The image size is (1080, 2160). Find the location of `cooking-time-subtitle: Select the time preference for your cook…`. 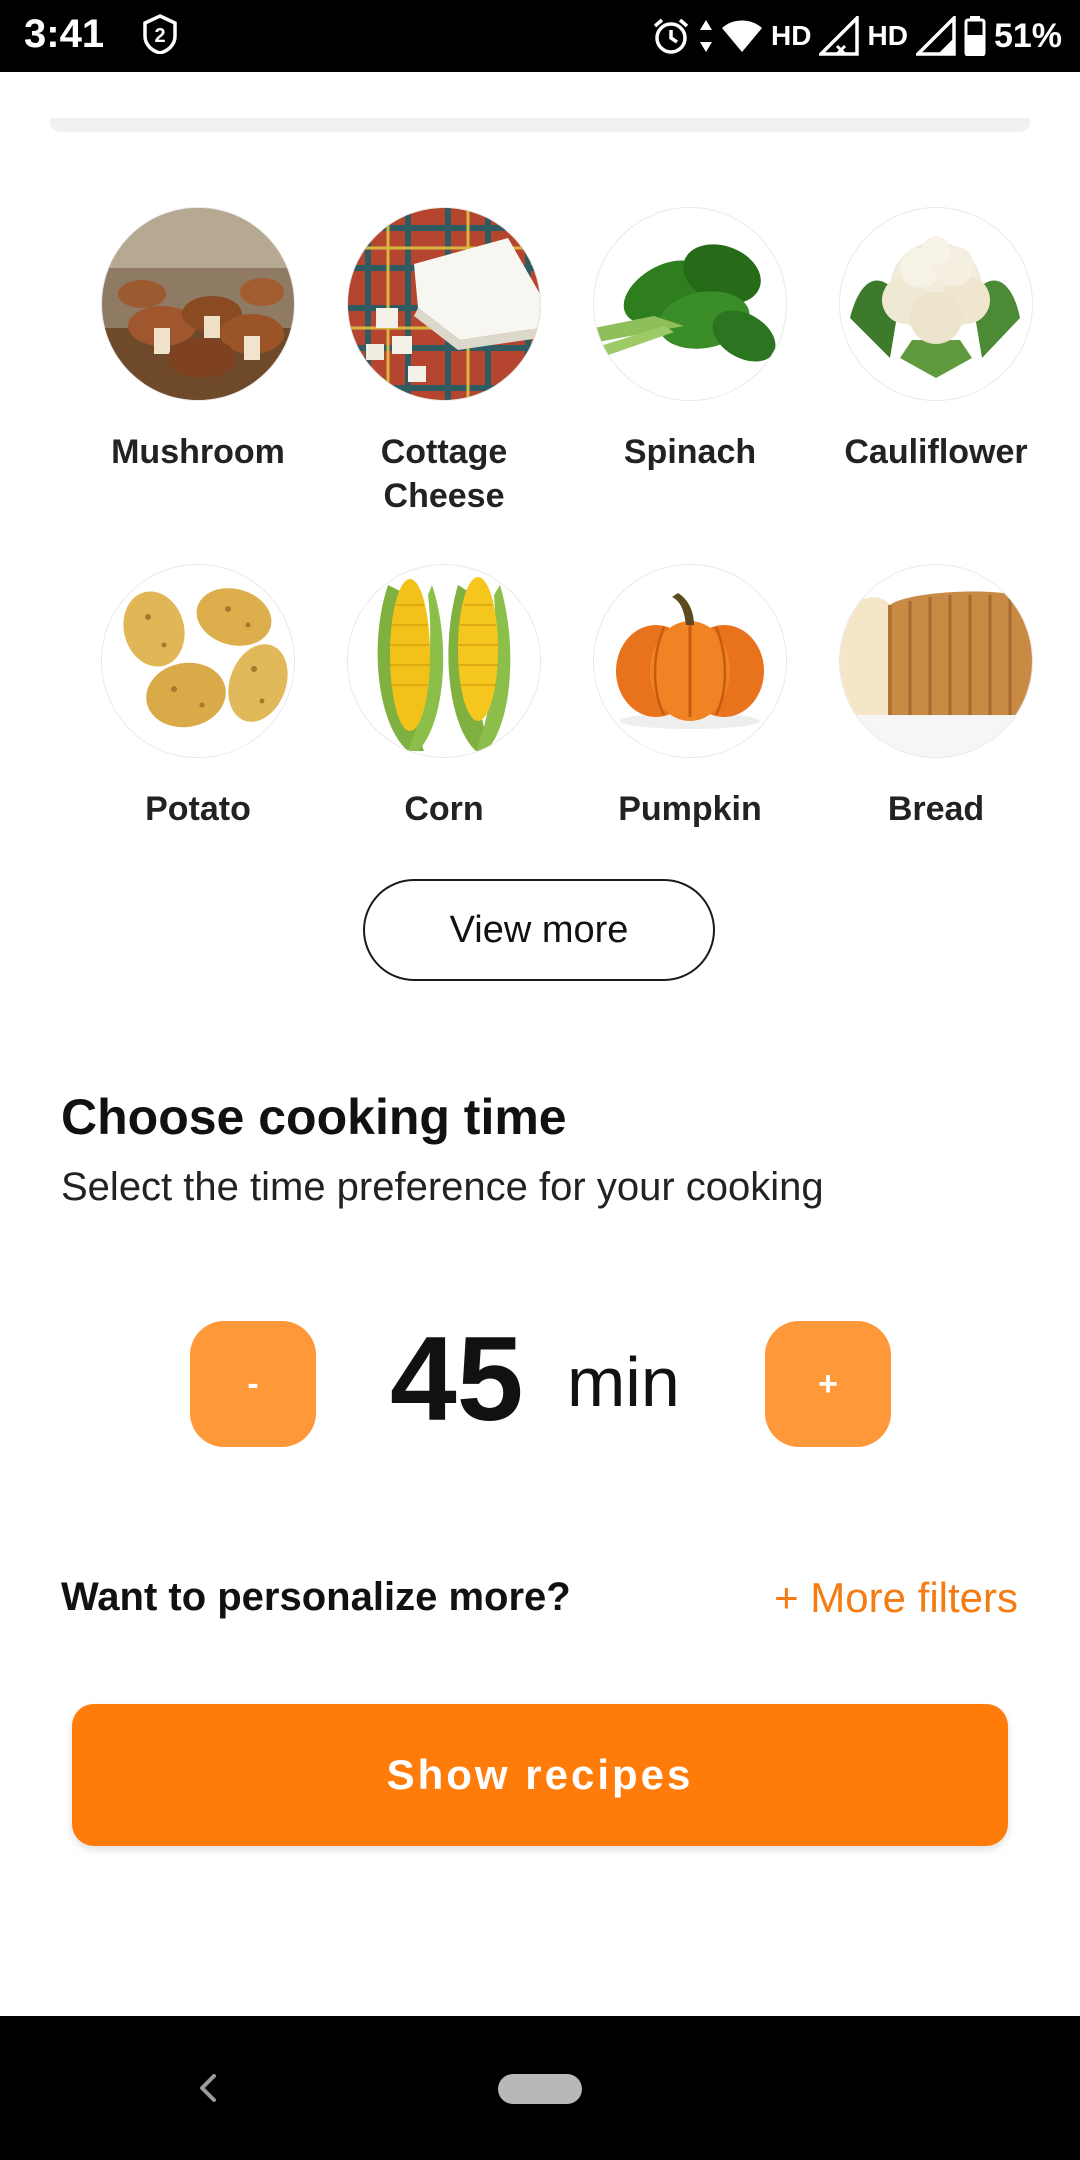

cooking-time-subtitle: Select the time preference for your cook… is located at coordinates (442, 1187).